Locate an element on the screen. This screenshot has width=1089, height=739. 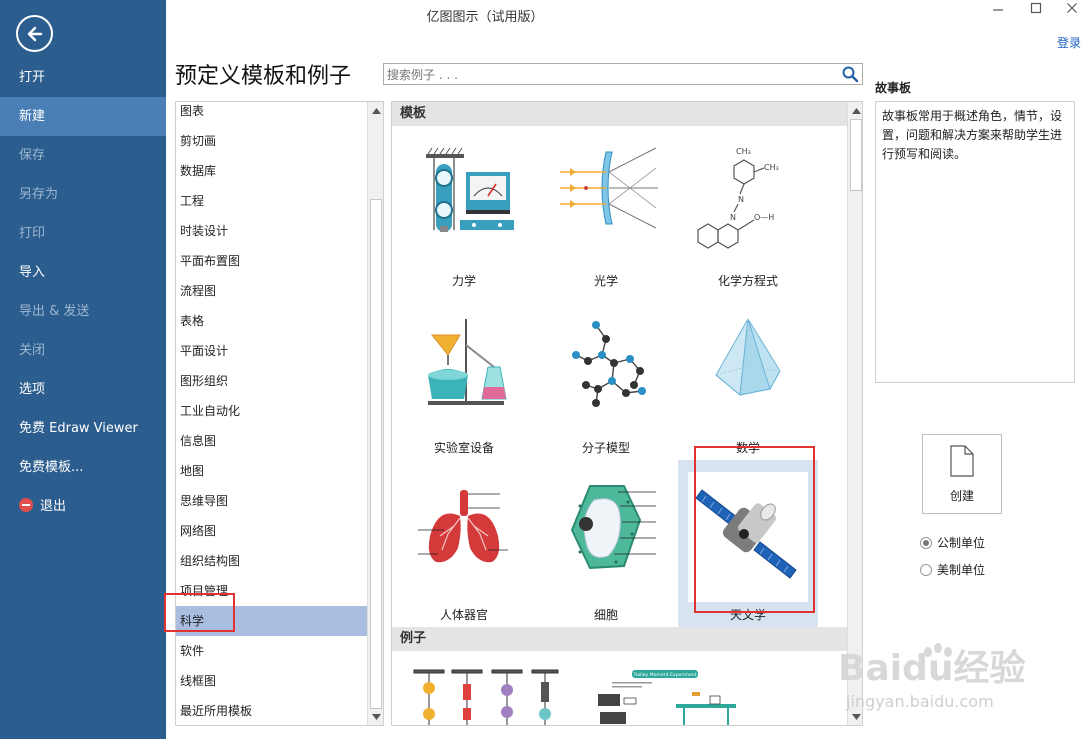
template-tile-molecular-model: 分子模型 is located at coordinates (606, 381).